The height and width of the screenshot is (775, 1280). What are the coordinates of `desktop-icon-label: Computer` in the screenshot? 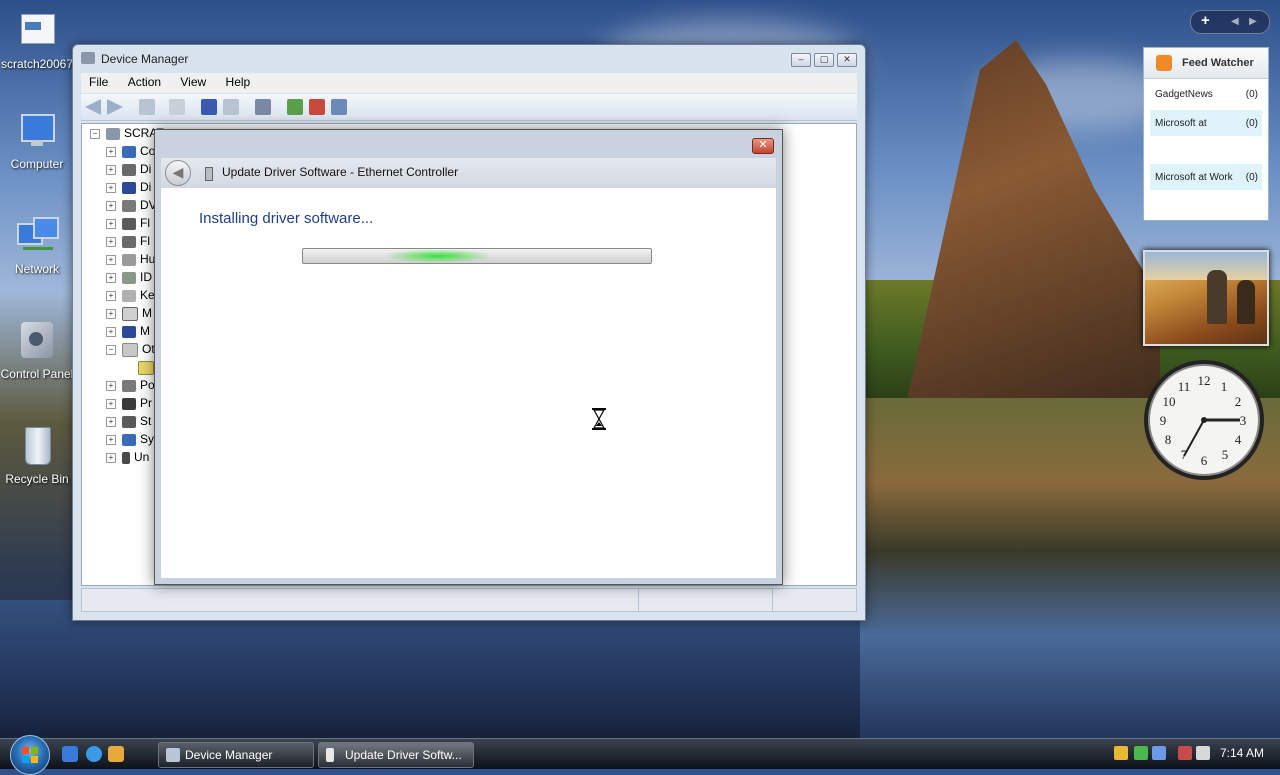 It's located at (37, 164).